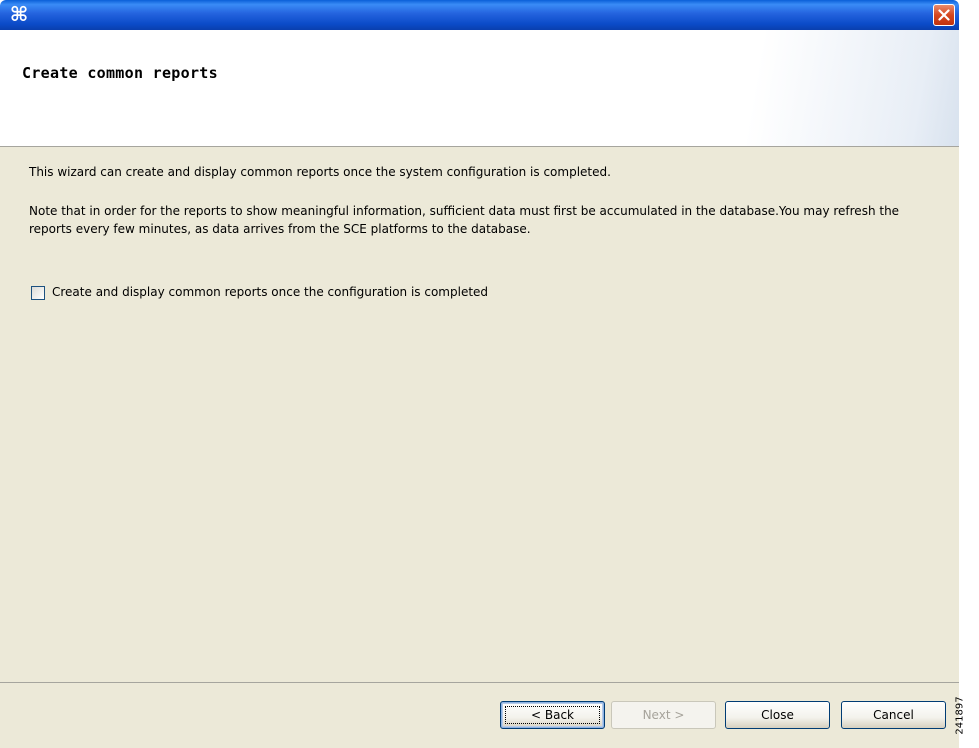 The width and height of the screenshot is (979, 748). I want to click on back-button: < Back, so click(552, 715).